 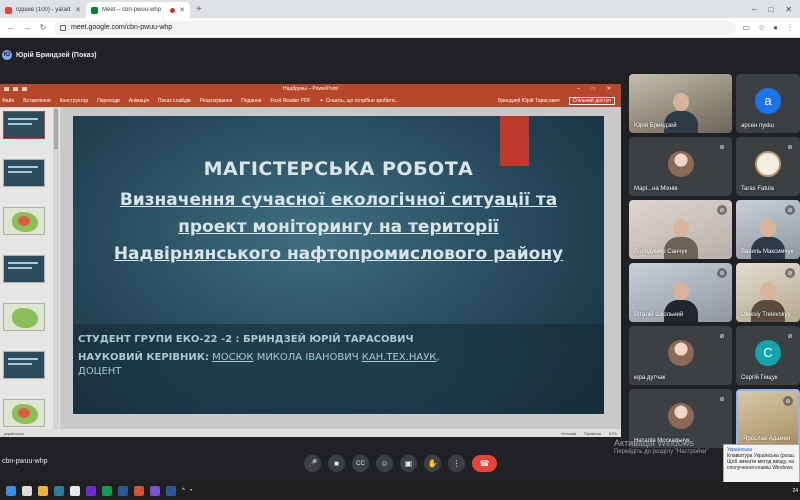 What do you see at coordinates (591, 100) in the screenshot?
I see `ppt-share-button: Спільний доступ` at bounding box center [591, 100].